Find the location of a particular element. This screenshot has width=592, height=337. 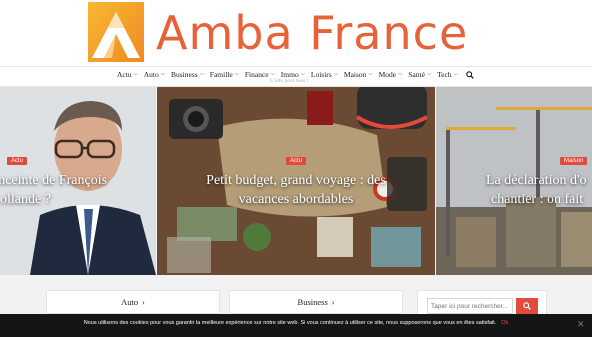

site-title: Amba France is located at coordinates (312, 33).